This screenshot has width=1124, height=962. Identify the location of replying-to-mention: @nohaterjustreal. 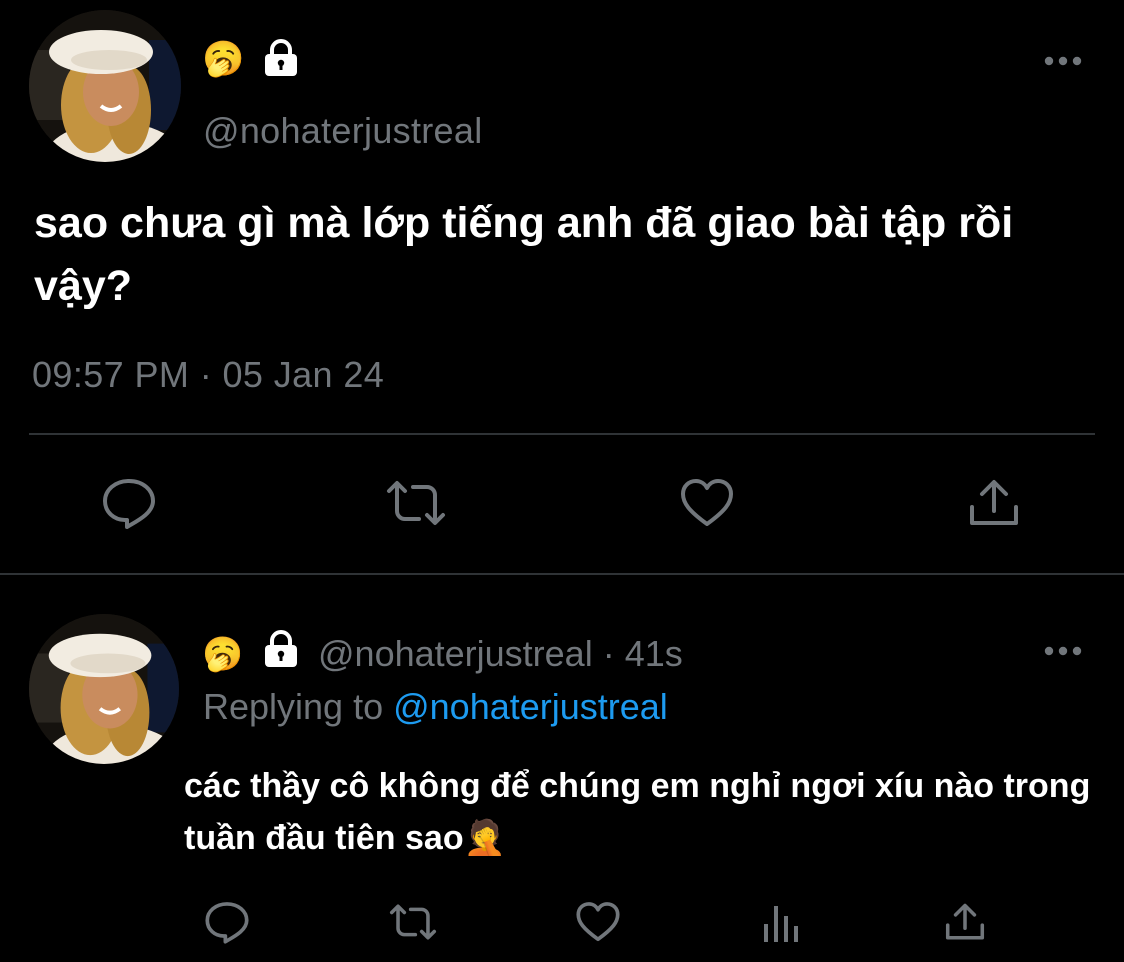
(530, 706).